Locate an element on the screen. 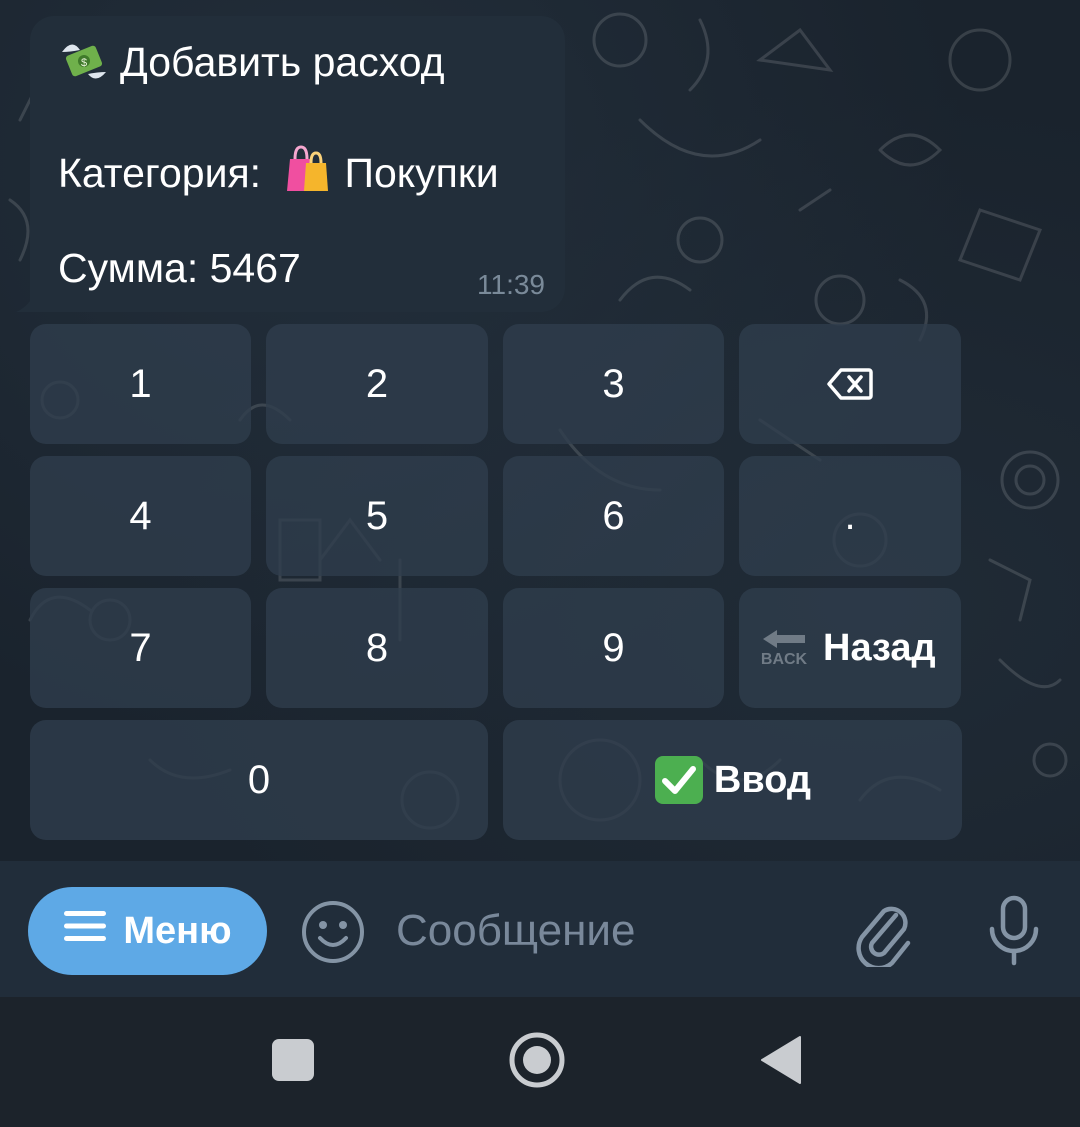  key-label: 3 is located at coordinates (613, 383).